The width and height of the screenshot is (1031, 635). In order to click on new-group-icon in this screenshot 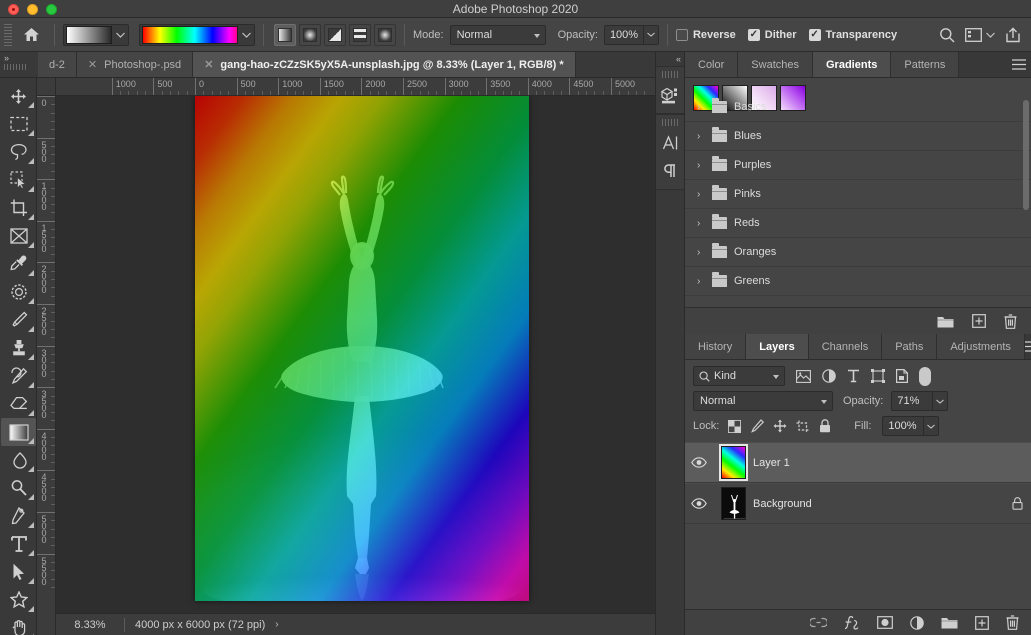, I will do `click(945, 321)`.